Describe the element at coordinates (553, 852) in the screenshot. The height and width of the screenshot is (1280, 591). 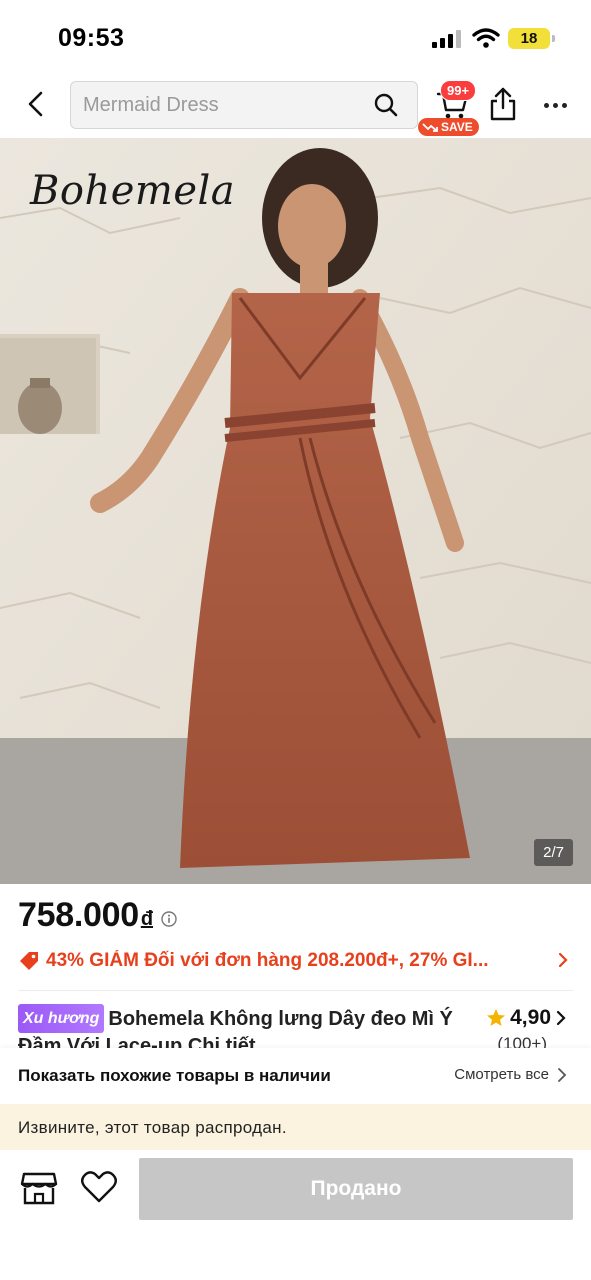
I see `image-counter: 2/7` at that location.